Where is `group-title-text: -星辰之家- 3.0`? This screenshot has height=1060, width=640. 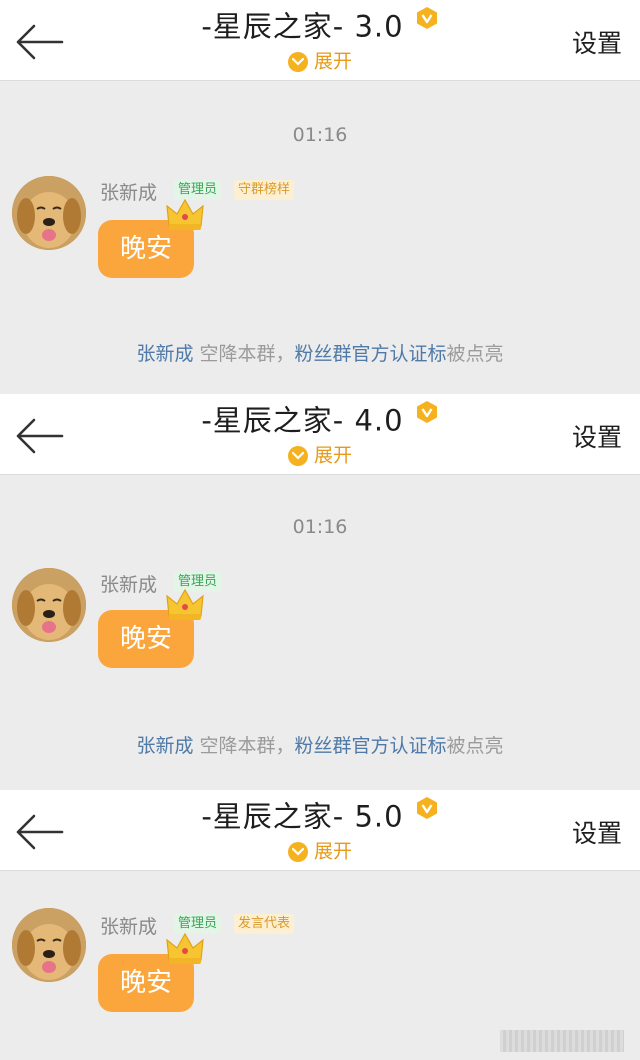
group-title-text: -星辰之家- 3.0 is located at coordinates (302, 26).